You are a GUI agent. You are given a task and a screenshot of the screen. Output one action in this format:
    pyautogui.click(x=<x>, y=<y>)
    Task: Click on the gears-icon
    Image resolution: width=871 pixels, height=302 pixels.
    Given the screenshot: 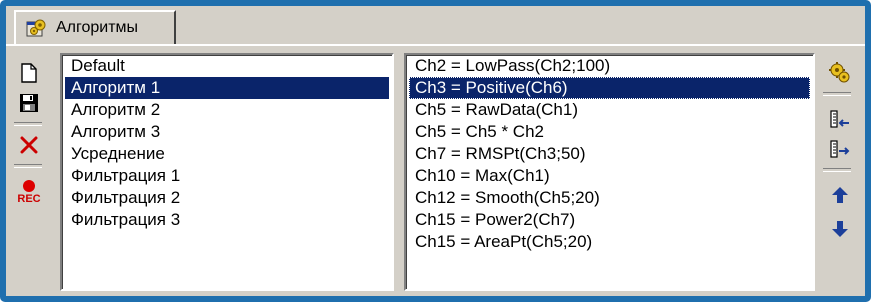 What is the action you would take?
    pyautogui.click(x=36, y=28)
    